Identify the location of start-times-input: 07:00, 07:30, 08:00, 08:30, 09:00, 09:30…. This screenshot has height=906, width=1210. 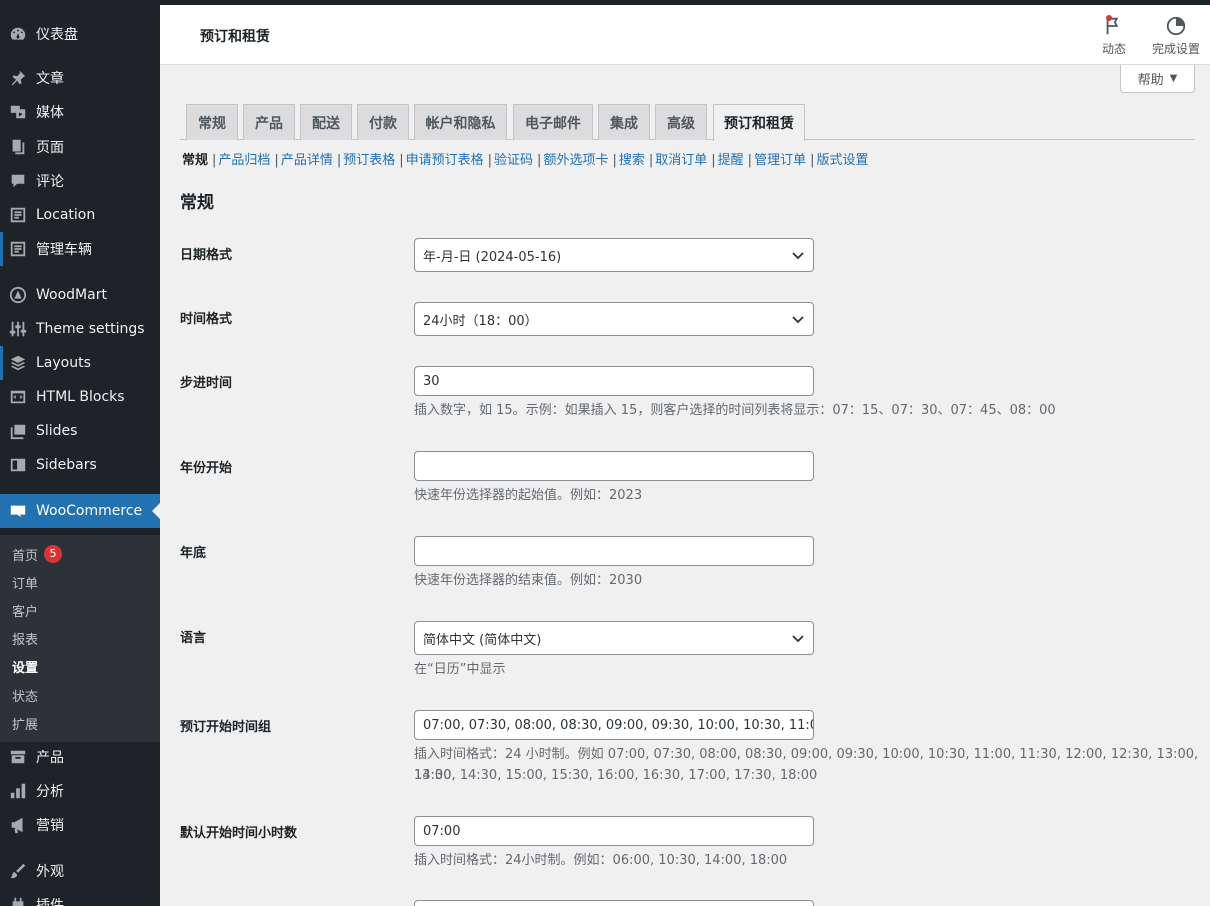
(614, 725).